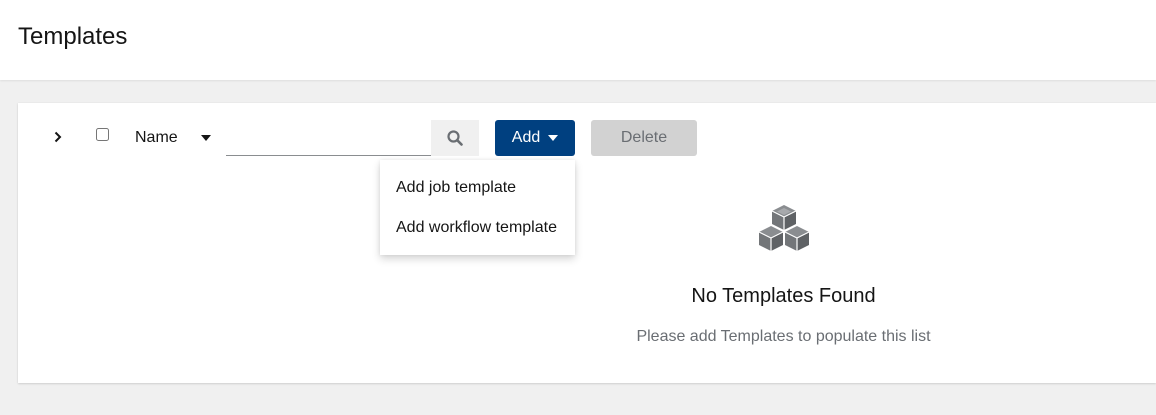 Image resolution: width=1156 pixels, height=415 pixels. What do you see at coordinates (328, 138) in the screenshot?
I see `search-input` at bounding box center [328, 138].